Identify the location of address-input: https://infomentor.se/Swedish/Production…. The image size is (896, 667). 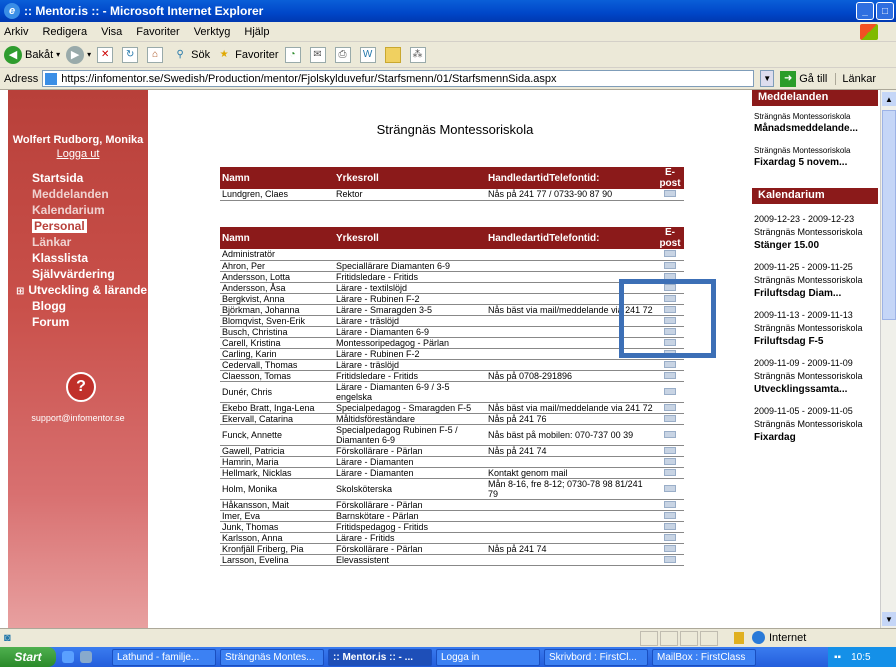
(398, 78).